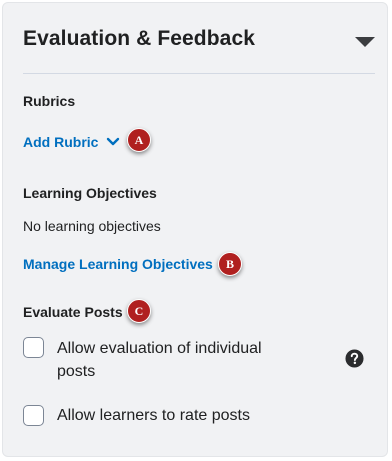 The image size is (392, 461). I want to click on callout-marker-a: A, so click(139, 140).